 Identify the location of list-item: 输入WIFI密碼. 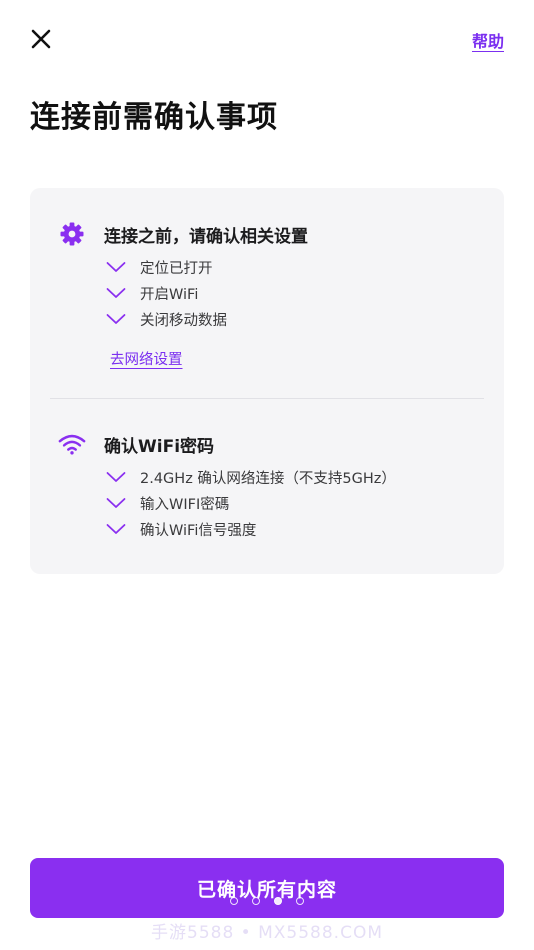
(305, 503).